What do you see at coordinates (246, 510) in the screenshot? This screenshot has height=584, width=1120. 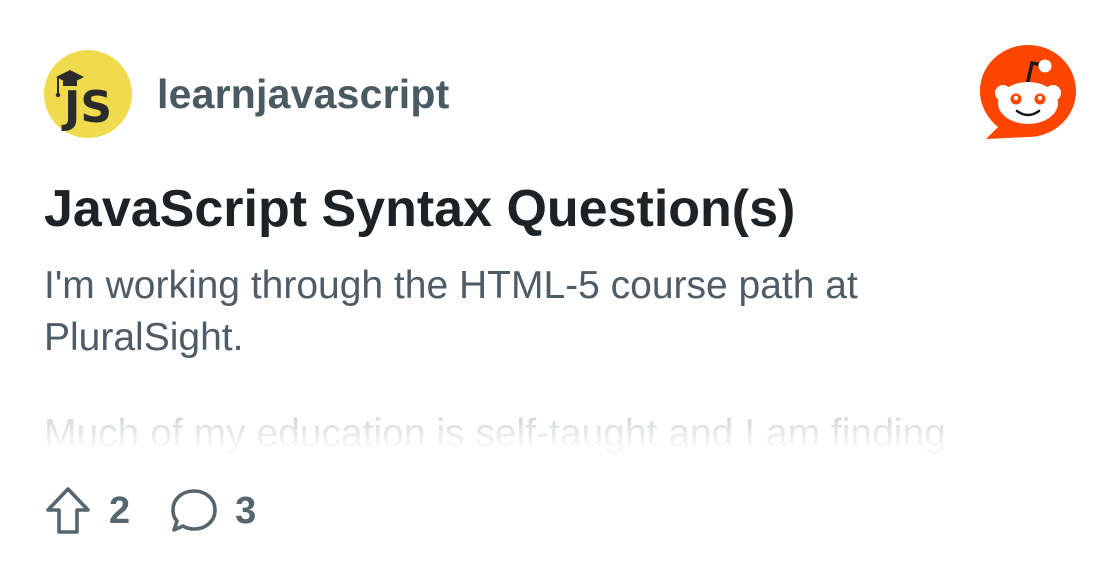 I see `comment-count: 3` at bounding box center [246, 510].